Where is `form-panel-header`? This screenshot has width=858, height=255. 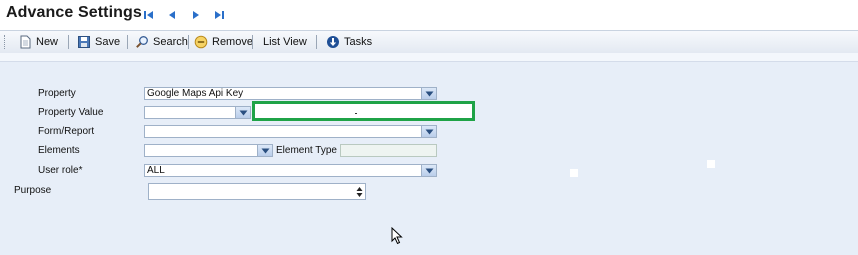 form-panel-header is located at coordinates (429, 57).